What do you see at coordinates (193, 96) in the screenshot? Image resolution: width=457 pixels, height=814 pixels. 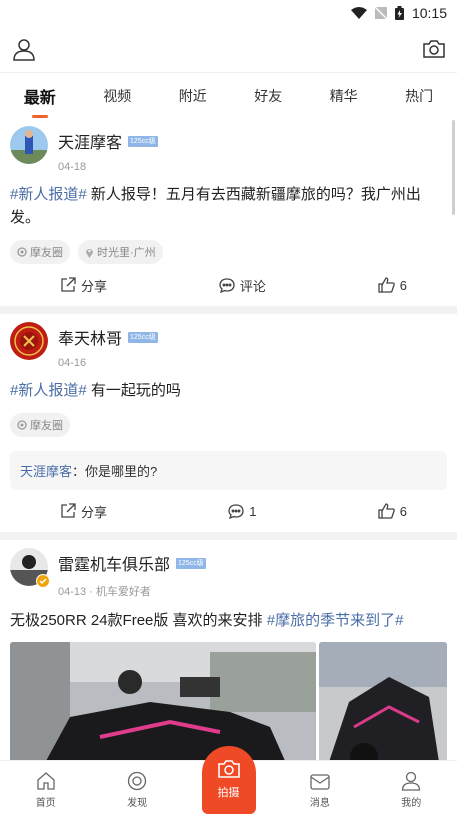 I see `tab-nearby: 附近` at bounding box center [193, 96].